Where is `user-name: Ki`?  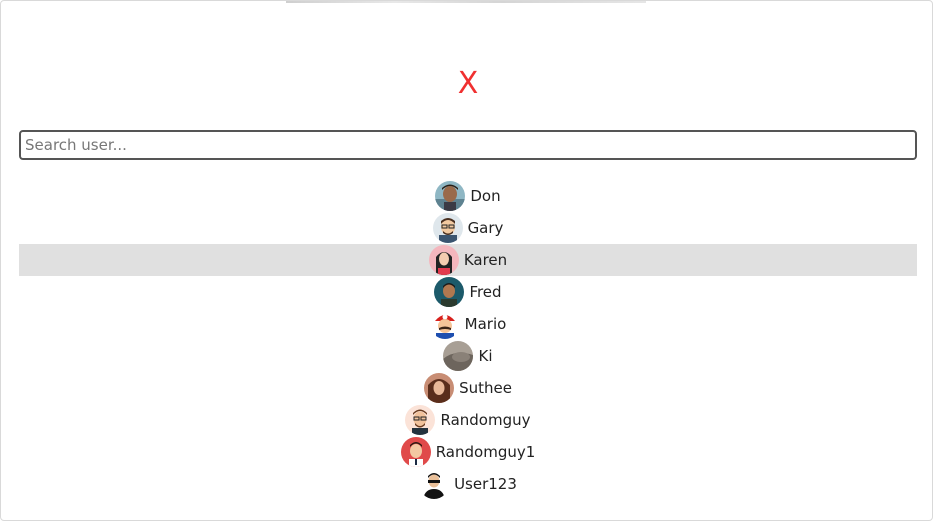
user-name: Ki is located at coordinates (485, 356).